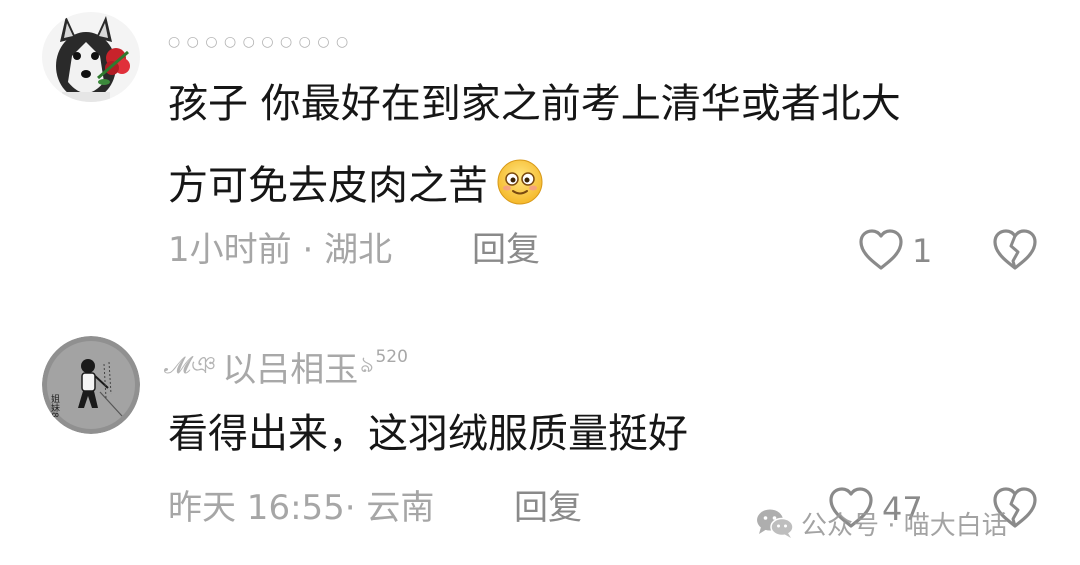 This screenshot has height=565, width=1080. What do you see at coordinates (328, 185) in the screenshot?
I see `comment-text: 方可免去皮肉之苦` at bounding box center [328, 185].